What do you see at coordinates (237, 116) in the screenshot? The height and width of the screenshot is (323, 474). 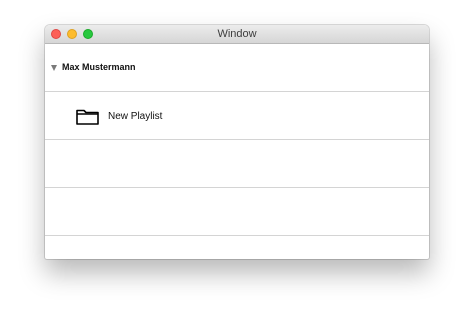 I see `outline-item-row: New Playlist` at bounding box center [237, 116].